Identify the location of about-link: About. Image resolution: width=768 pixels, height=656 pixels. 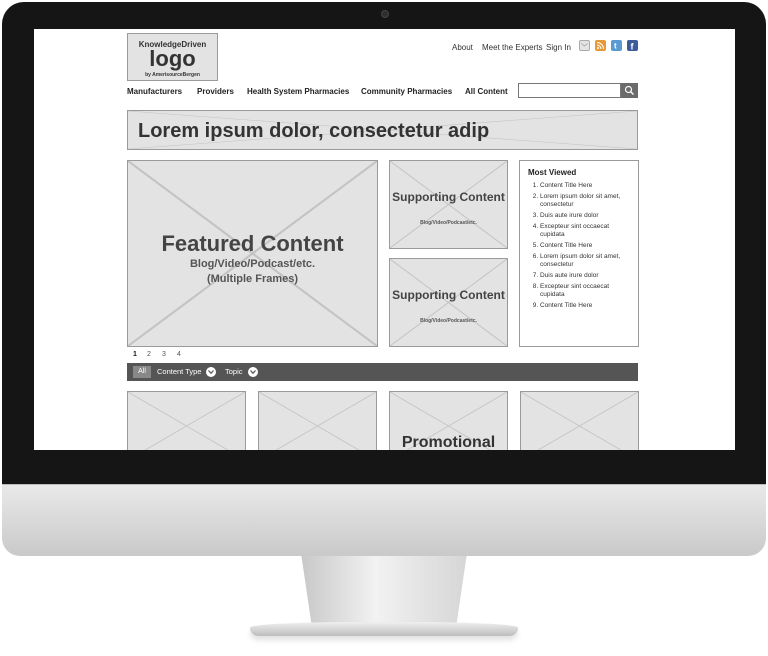
(462, 47).